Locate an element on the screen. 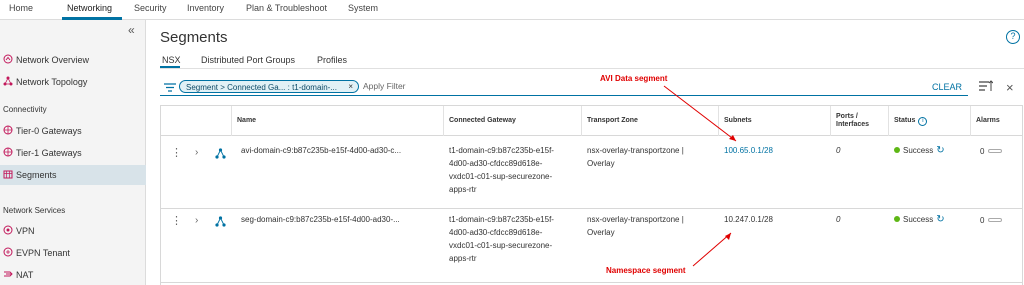  sidebar-item-label: Network Overview is located at coordinates (53, 60).